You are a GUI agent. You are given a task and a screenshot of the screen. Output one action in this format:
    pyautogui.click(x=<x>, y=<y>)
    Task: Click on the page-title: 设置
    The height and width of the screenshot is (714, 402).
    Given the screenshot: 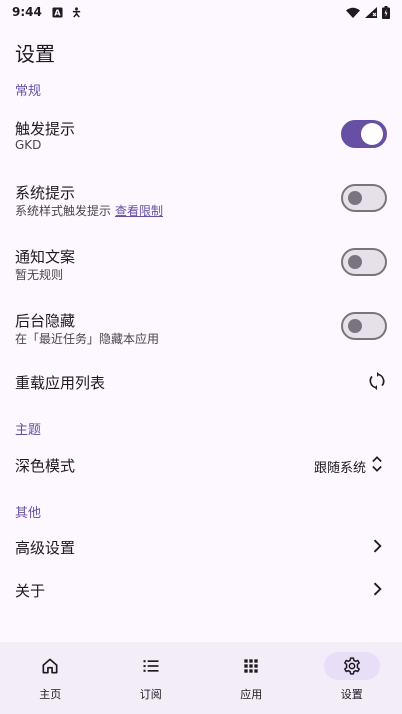 What is the action you would take?
    pyautogui.click(x=35, y=54)
    